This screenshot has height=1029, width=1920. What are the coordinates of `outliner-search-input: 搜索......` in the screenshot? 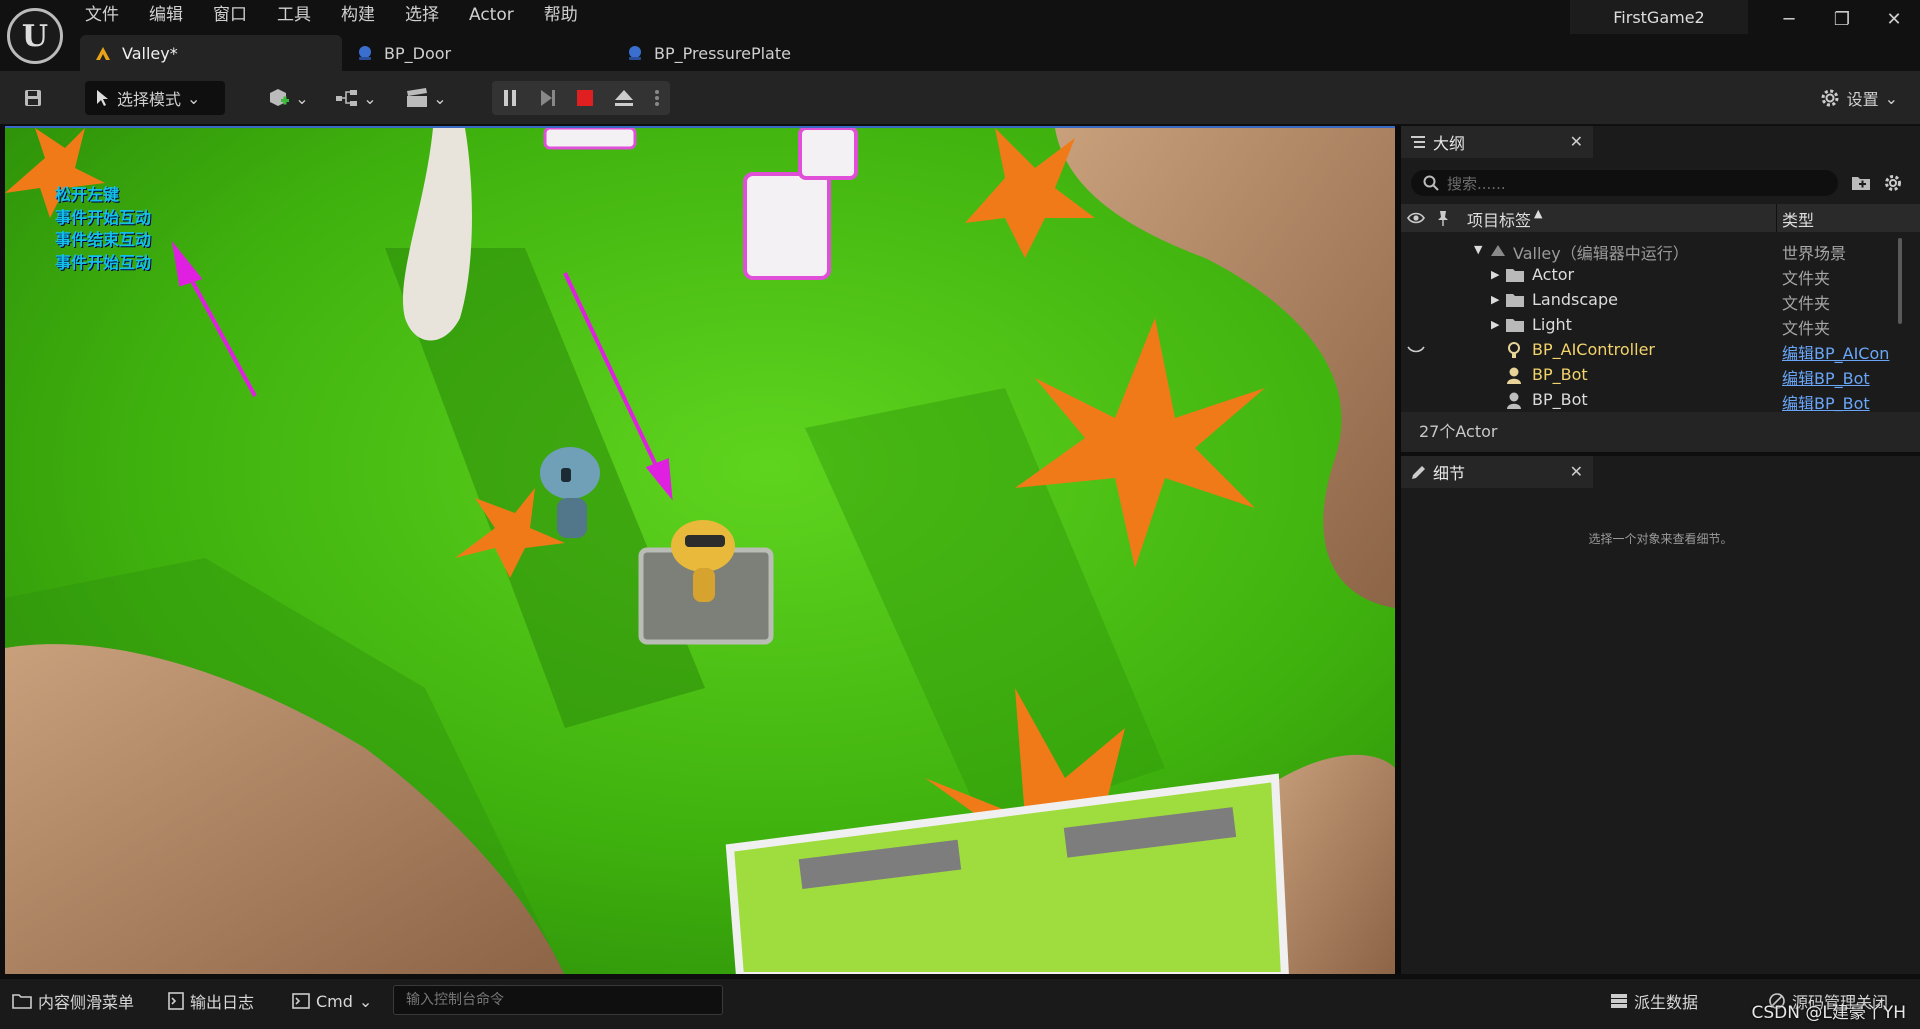 It's located at (1624, 183).